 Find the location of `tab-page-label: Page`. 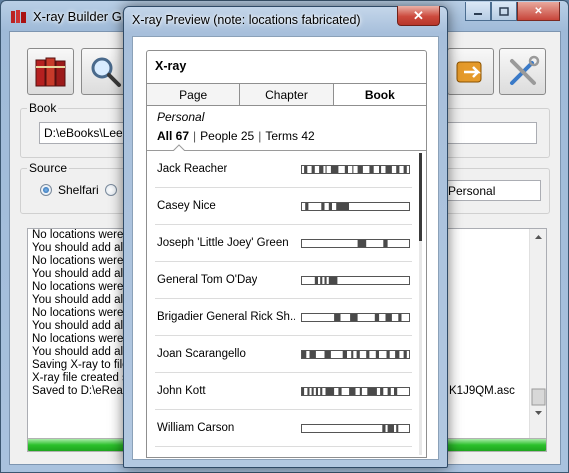

tab-page-label: Page is located at coordinates (193, 94).